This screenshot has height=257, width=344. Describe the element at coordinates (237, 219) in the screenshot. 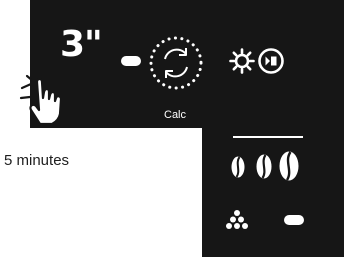

I see `grounds-icon` at that location.